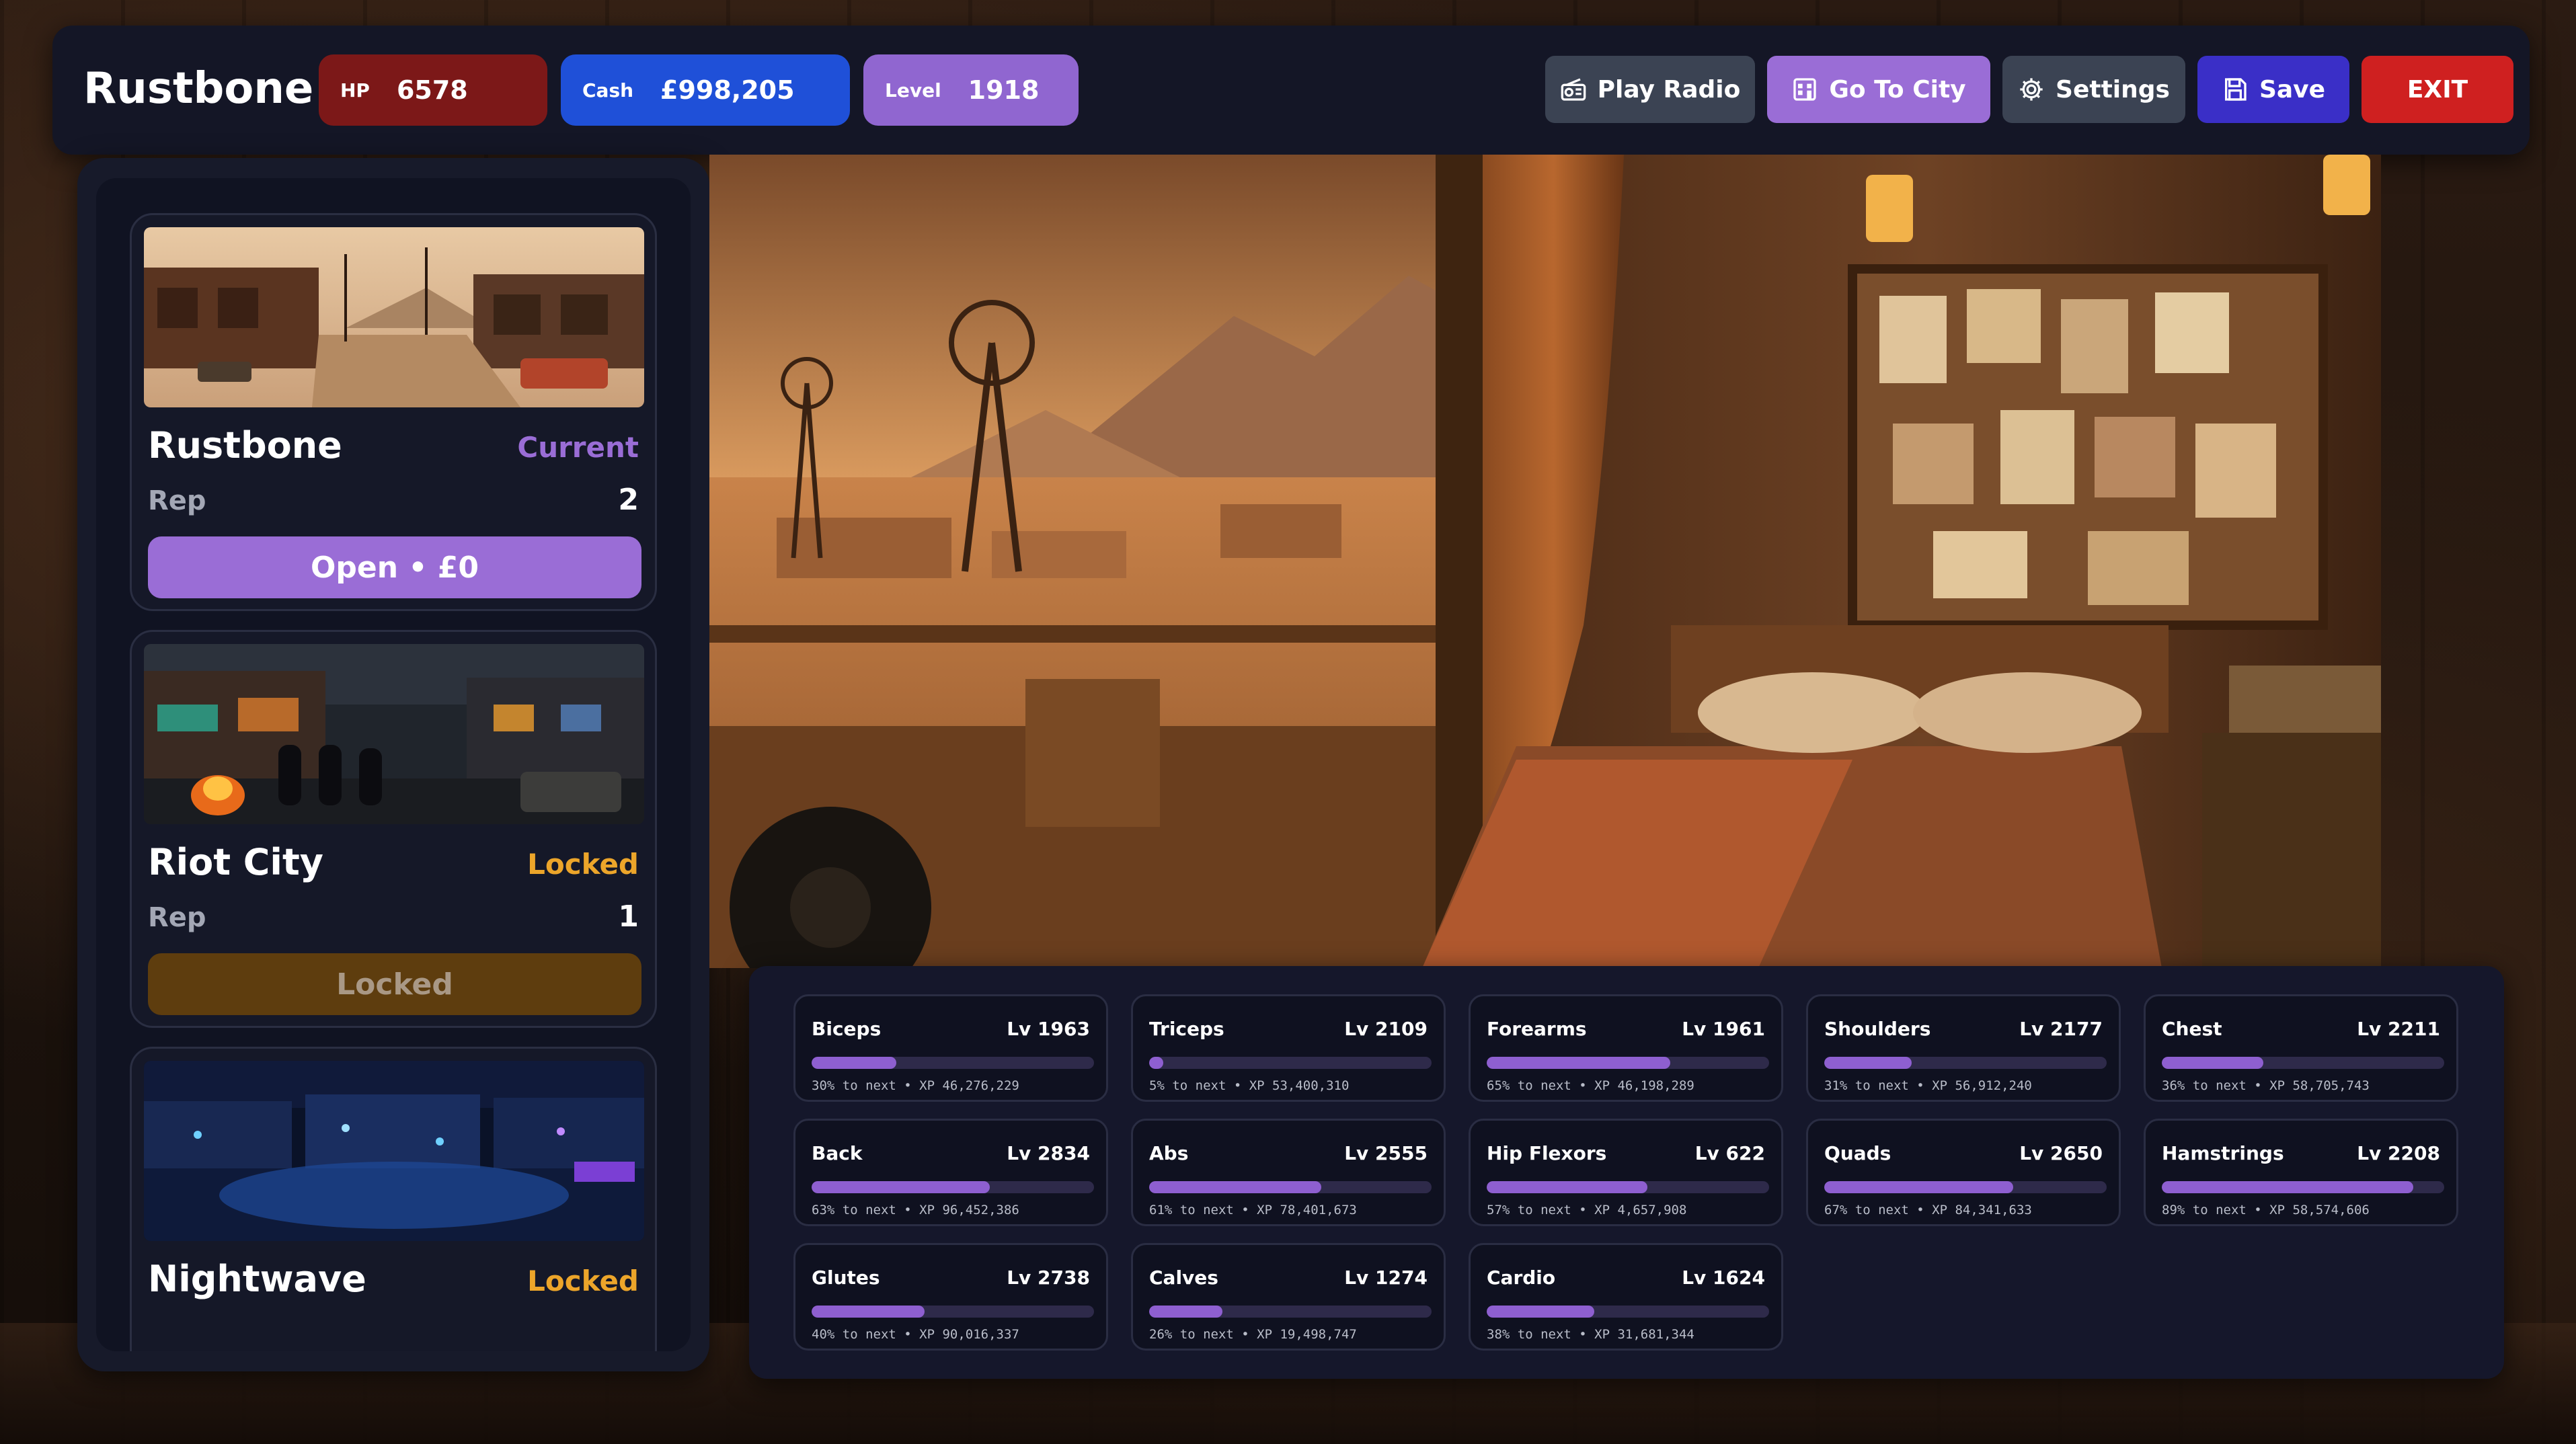 The height and width of the screenshot is (1444, 2576). Describe the element at coordinates (1386, 1153) in the screenshot. I see `stat-level: Lv 2555` at that location.